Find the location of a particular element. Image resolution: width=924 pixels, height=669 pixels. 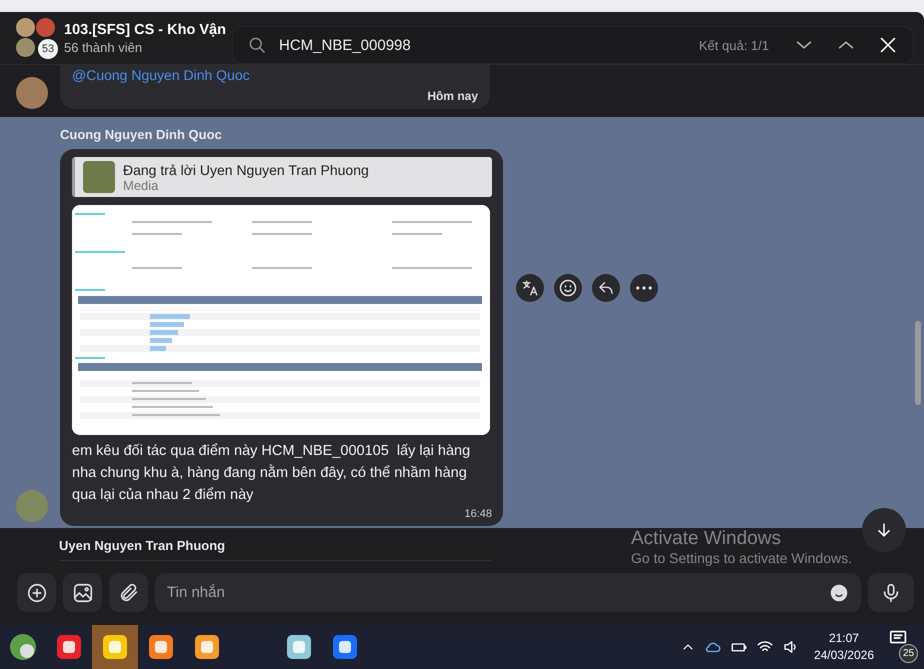

image-button is located at coordinates (82, 592).